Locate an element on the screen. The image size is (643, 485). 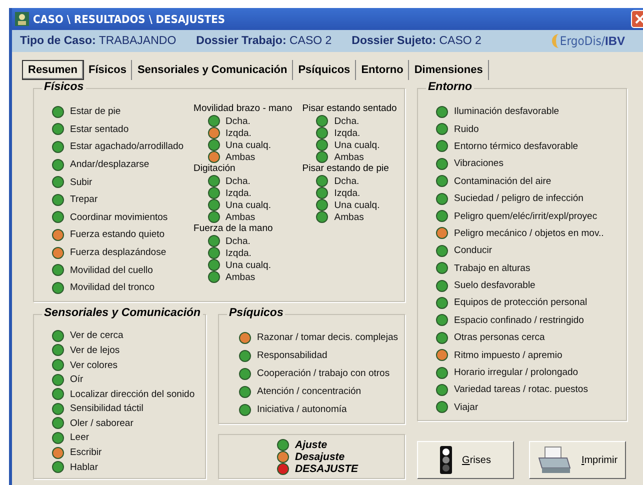
item-label: Peligro mecánico / objetos en mov.. is located at coordinates (529, 233).